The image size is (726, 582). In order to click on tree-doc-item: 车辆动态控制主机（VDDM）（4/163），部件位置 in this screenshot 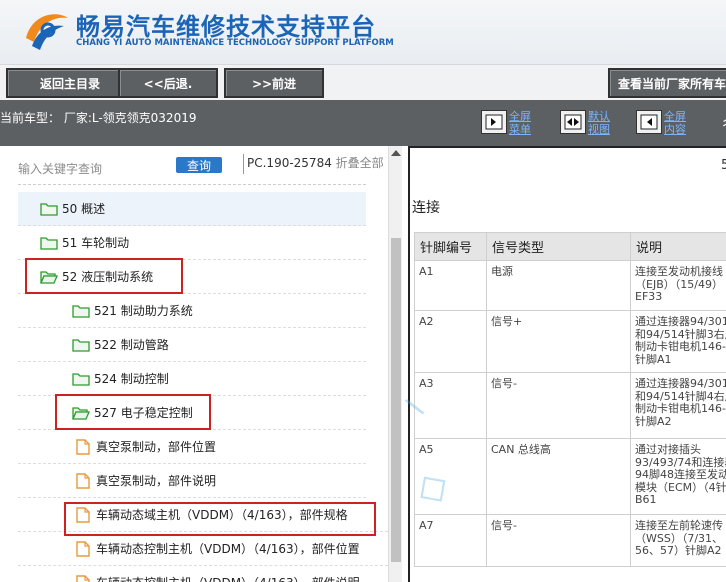, I will do `click(203, 549)`.